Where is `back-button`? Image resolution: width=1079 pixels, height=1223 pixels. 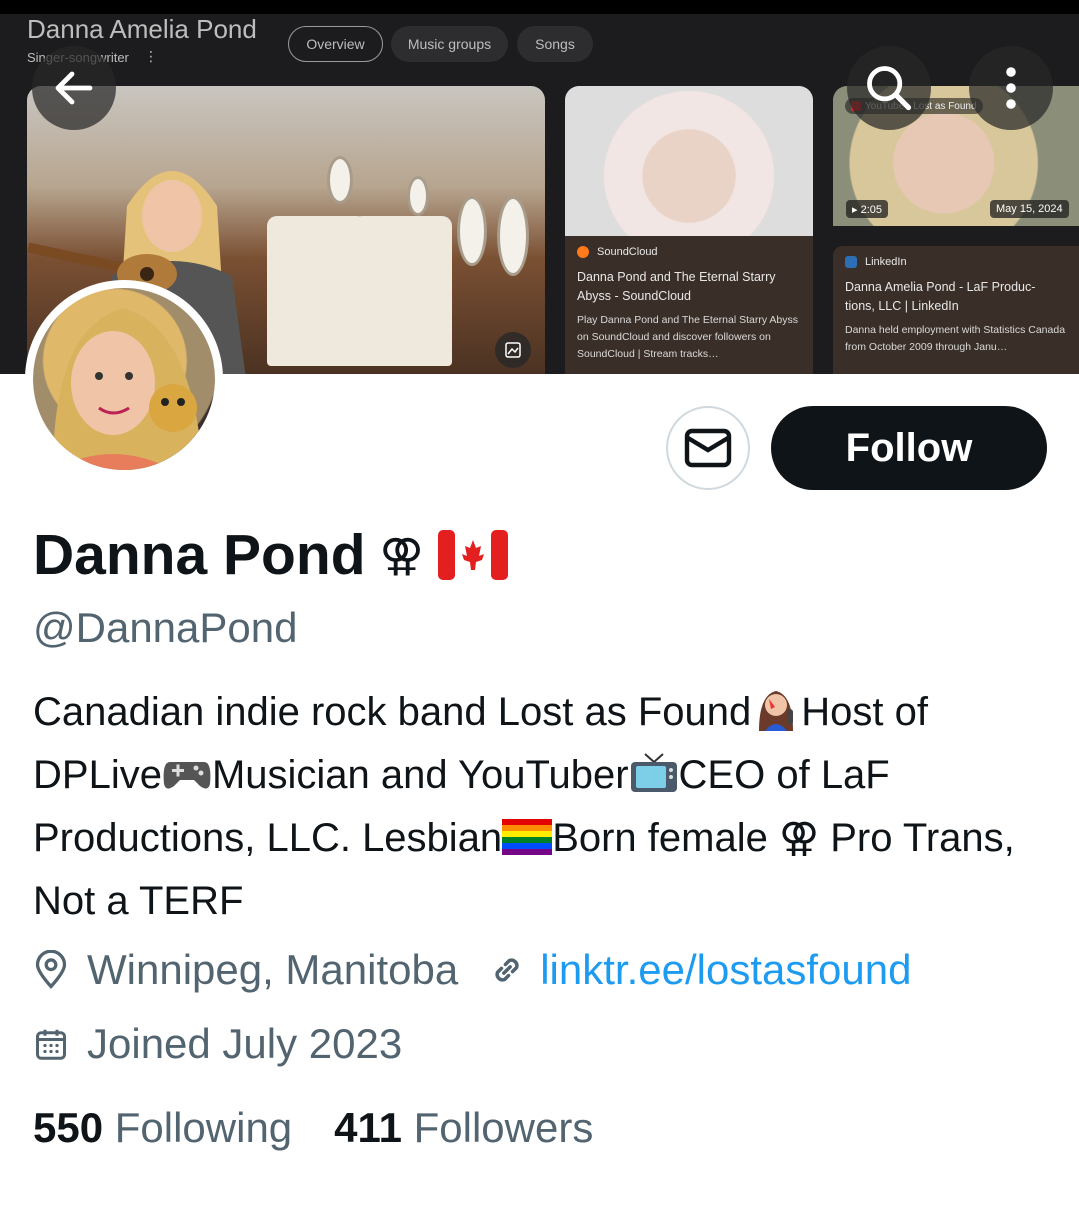 back-button is located at coordinates (74, 88).